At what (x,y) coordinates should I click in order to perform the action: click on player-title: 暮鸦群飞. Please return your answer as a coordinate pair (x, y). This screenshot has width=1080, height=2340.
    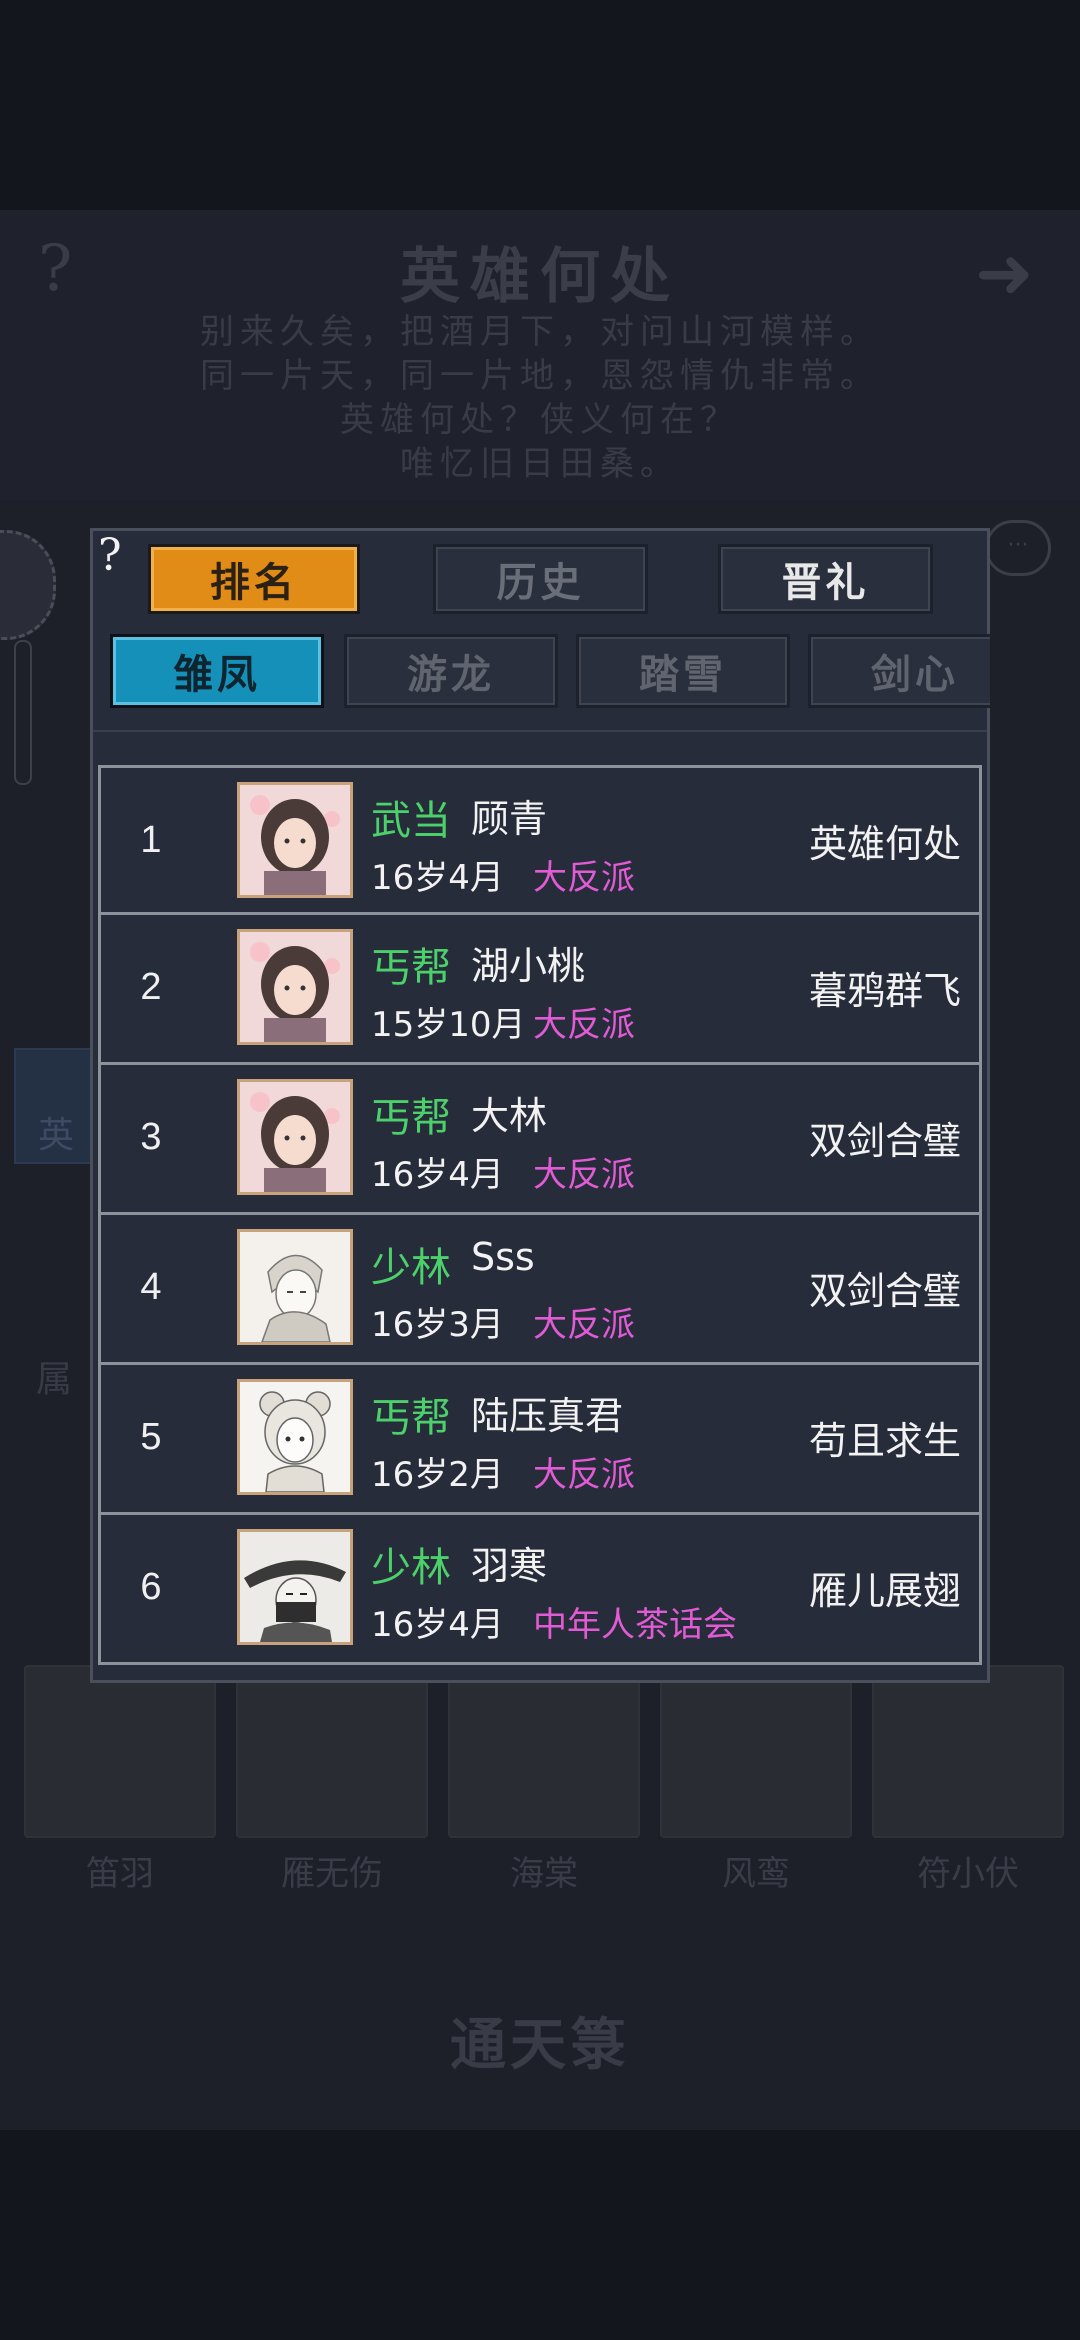
    Looking at the image, I should click on (884, 990).